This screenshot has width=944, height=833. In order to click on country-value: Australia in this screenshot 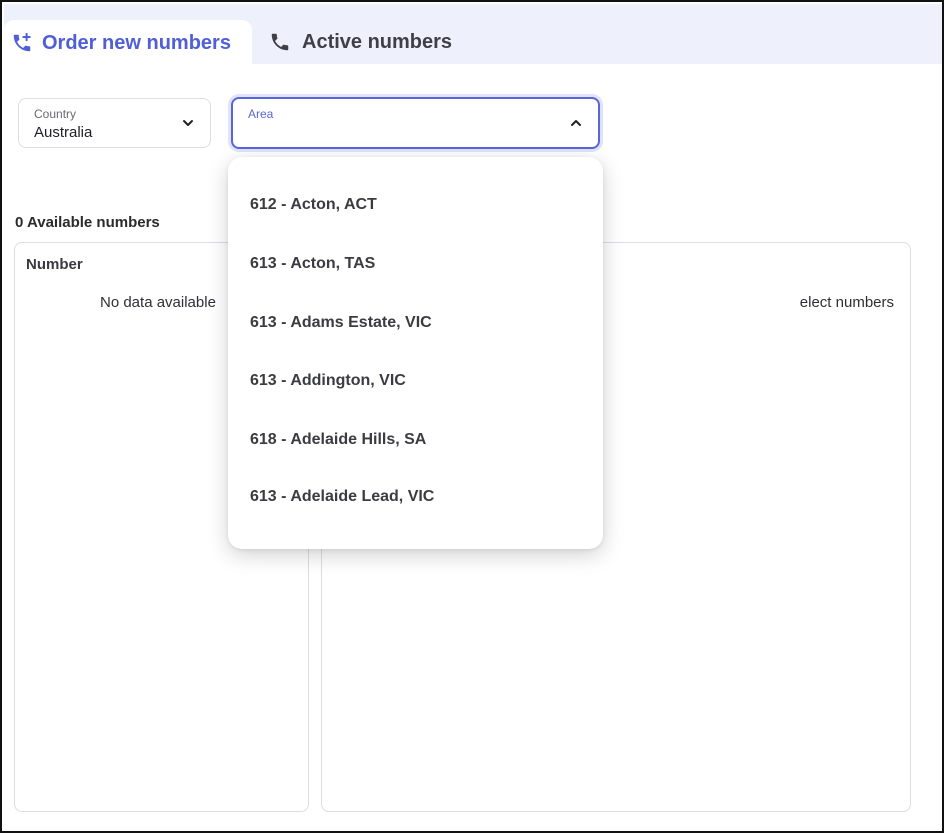, I will do `click(63, 132)`.